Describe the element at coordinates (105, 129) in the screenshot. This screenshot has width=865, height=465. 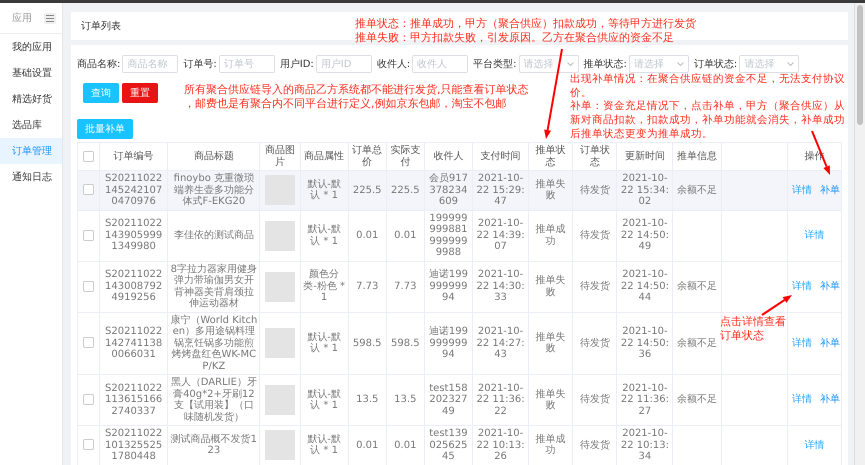
I see `batch-button: 批量补单` at that location.